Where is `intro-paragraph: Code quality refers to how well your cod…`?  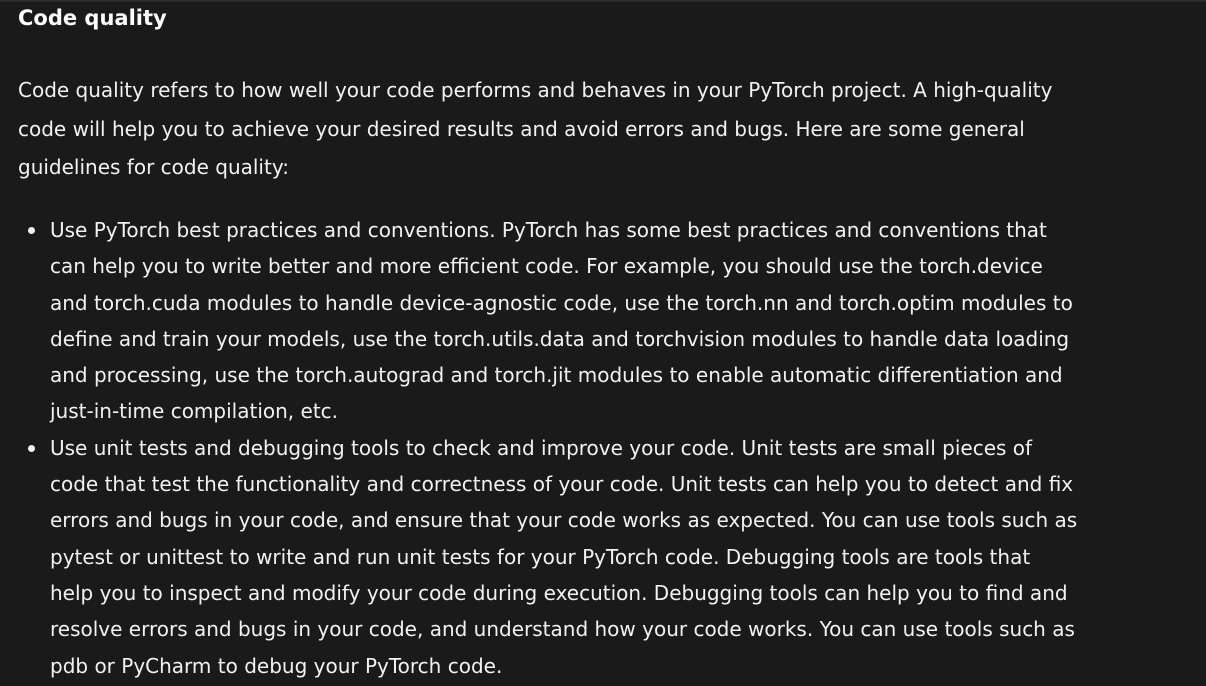
intro-paragraph: Code quality refers to how well your cod… is located at coordinates (535, 128).